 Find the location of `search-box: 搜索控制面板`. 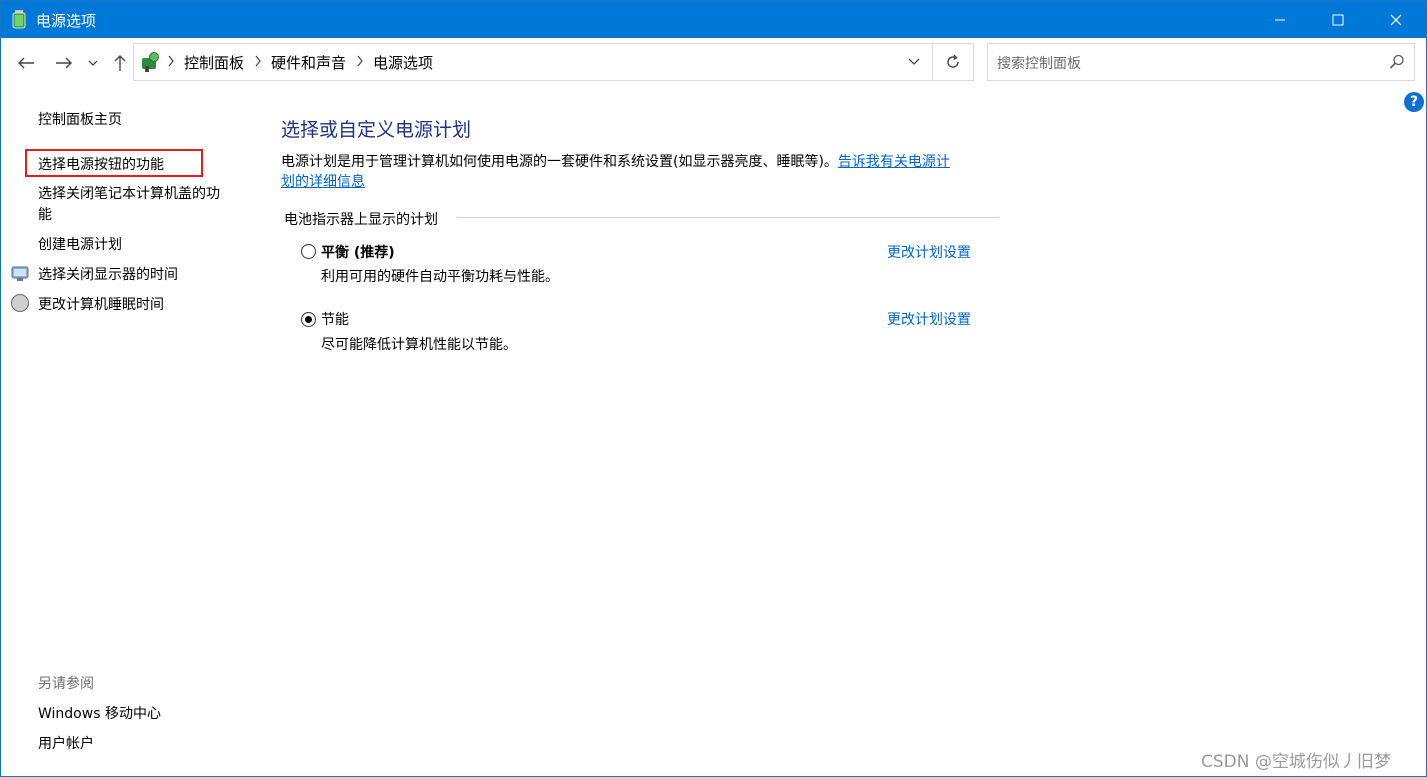

search-box: 搜索控制面板 is located at coordinates (1201, 62).